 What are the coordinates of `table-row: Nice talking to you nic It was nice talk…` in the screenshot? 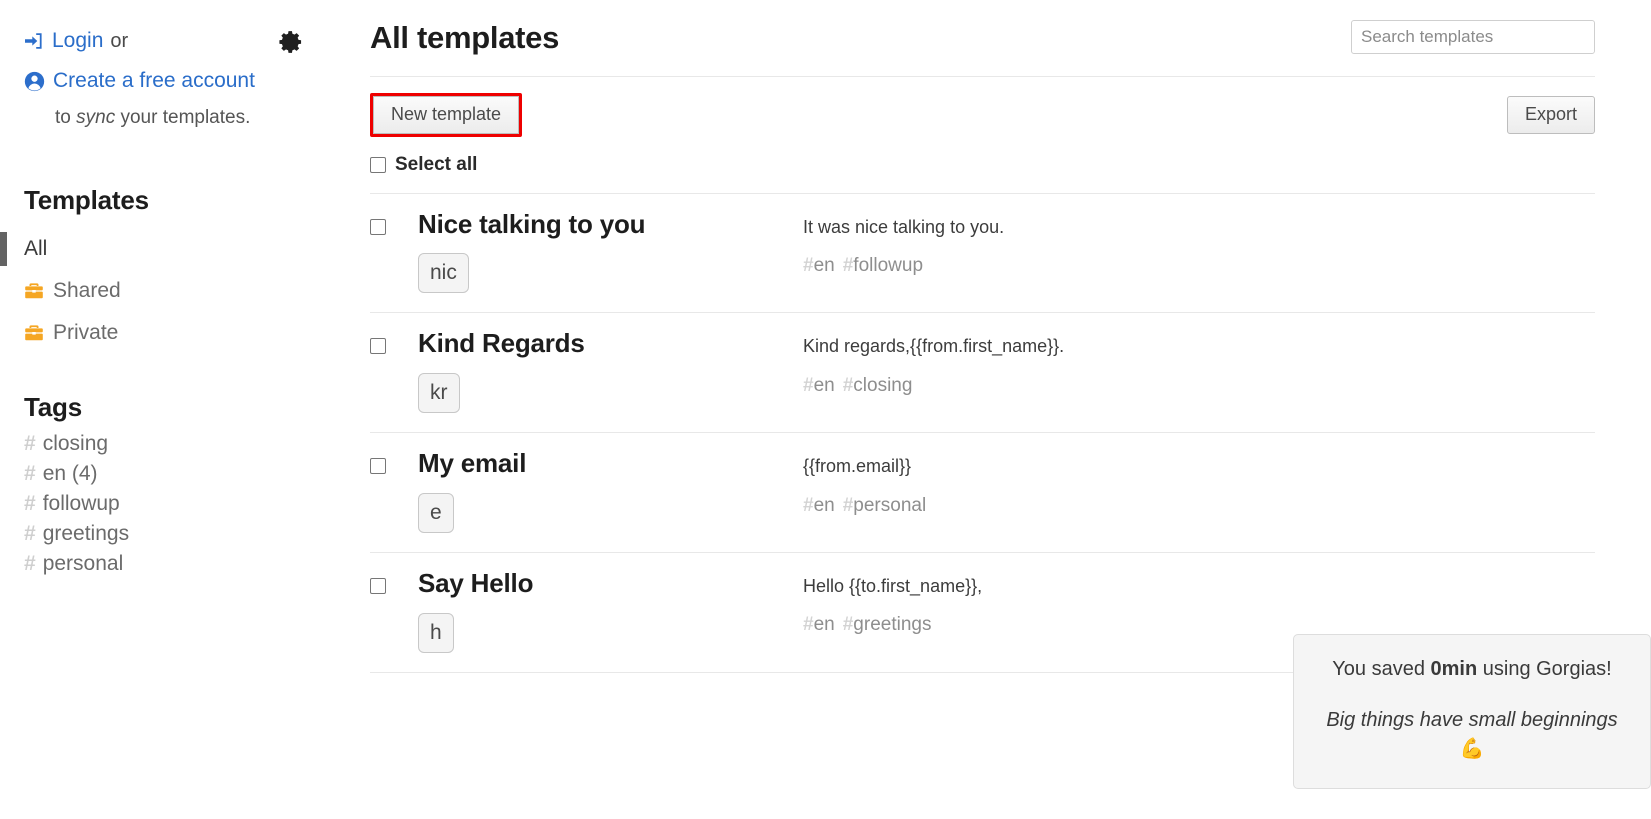 It's located at (982, 252).